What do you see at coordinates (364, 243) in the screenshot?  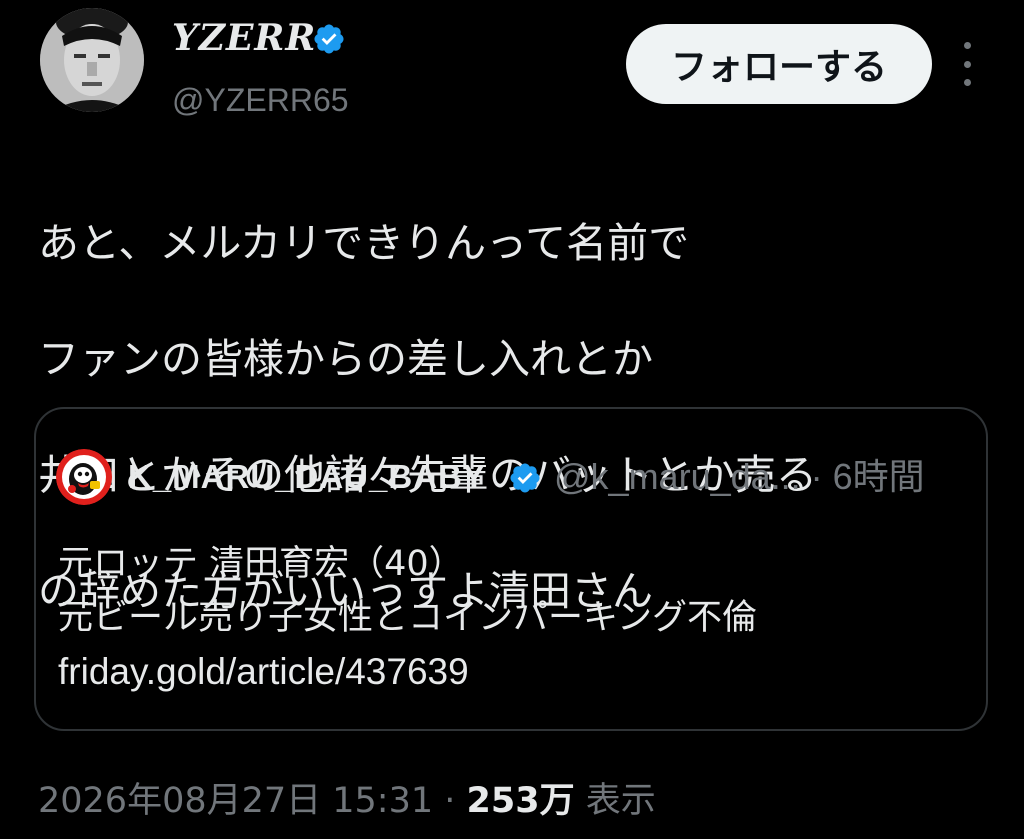 I see `tweet-line: あと、メルカリできりんって名前で` at bounding box center [364, 243].